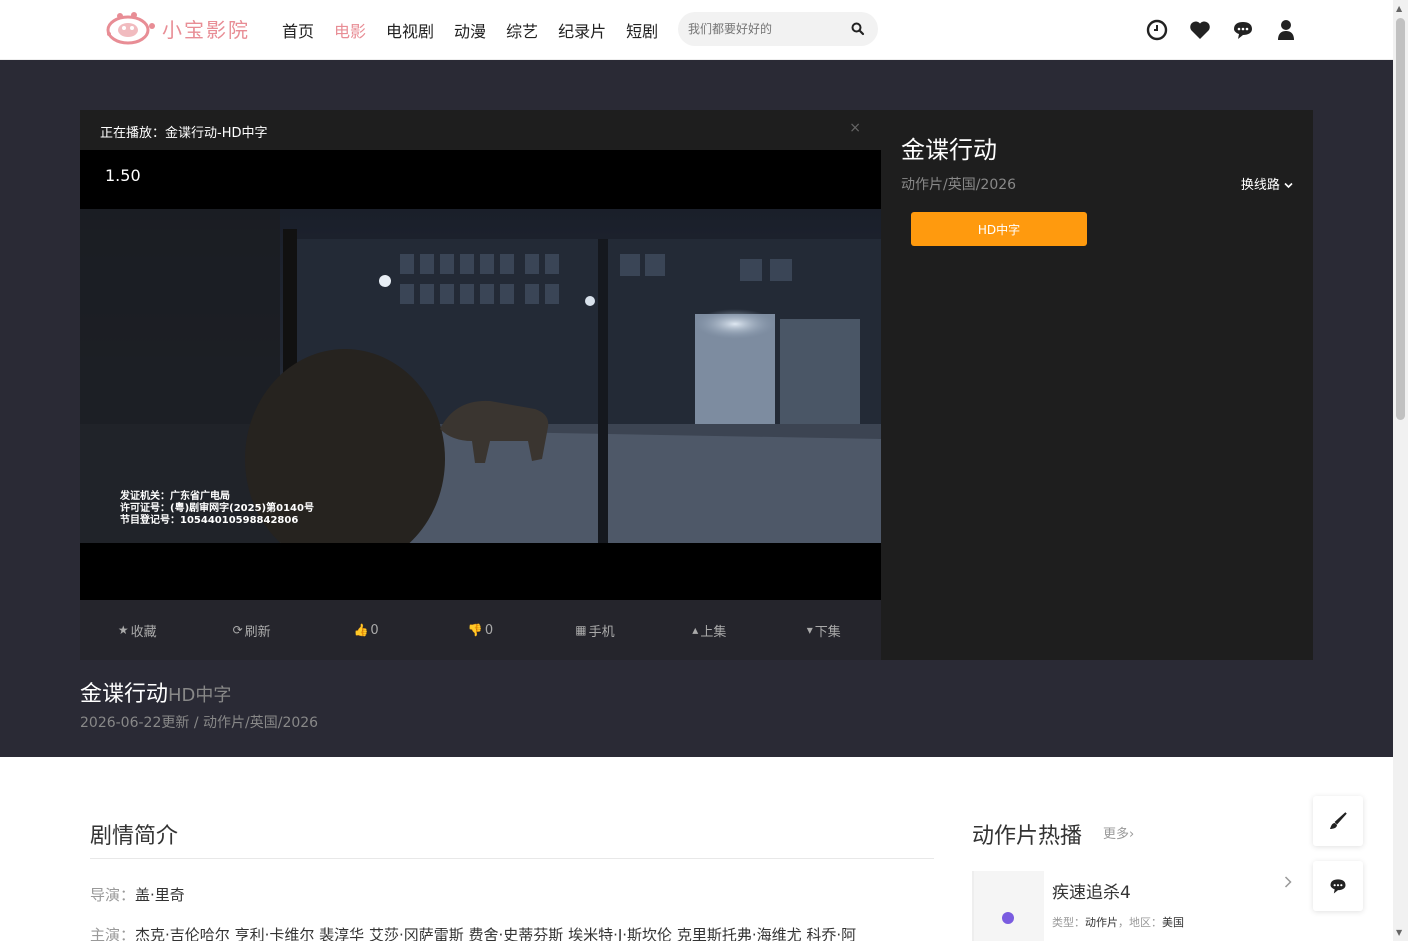 This screenshot has width=1408, height=941. Describe the element at coordinates (123, 175) in the screenshot. I see `playback-speed: 1.50` at that location.